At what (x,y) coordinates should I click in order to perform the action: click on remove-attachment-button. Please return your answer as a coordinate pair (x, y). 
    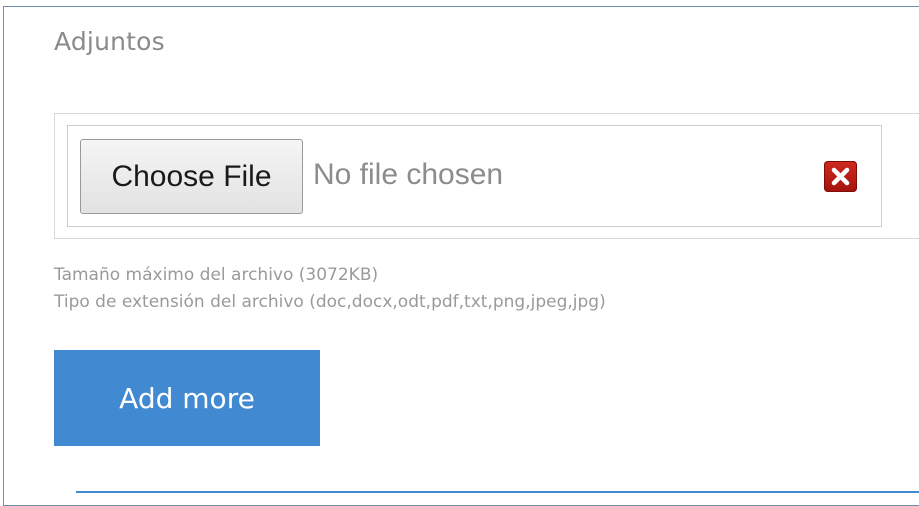
    Looking at the image, I should click on (840, 176).